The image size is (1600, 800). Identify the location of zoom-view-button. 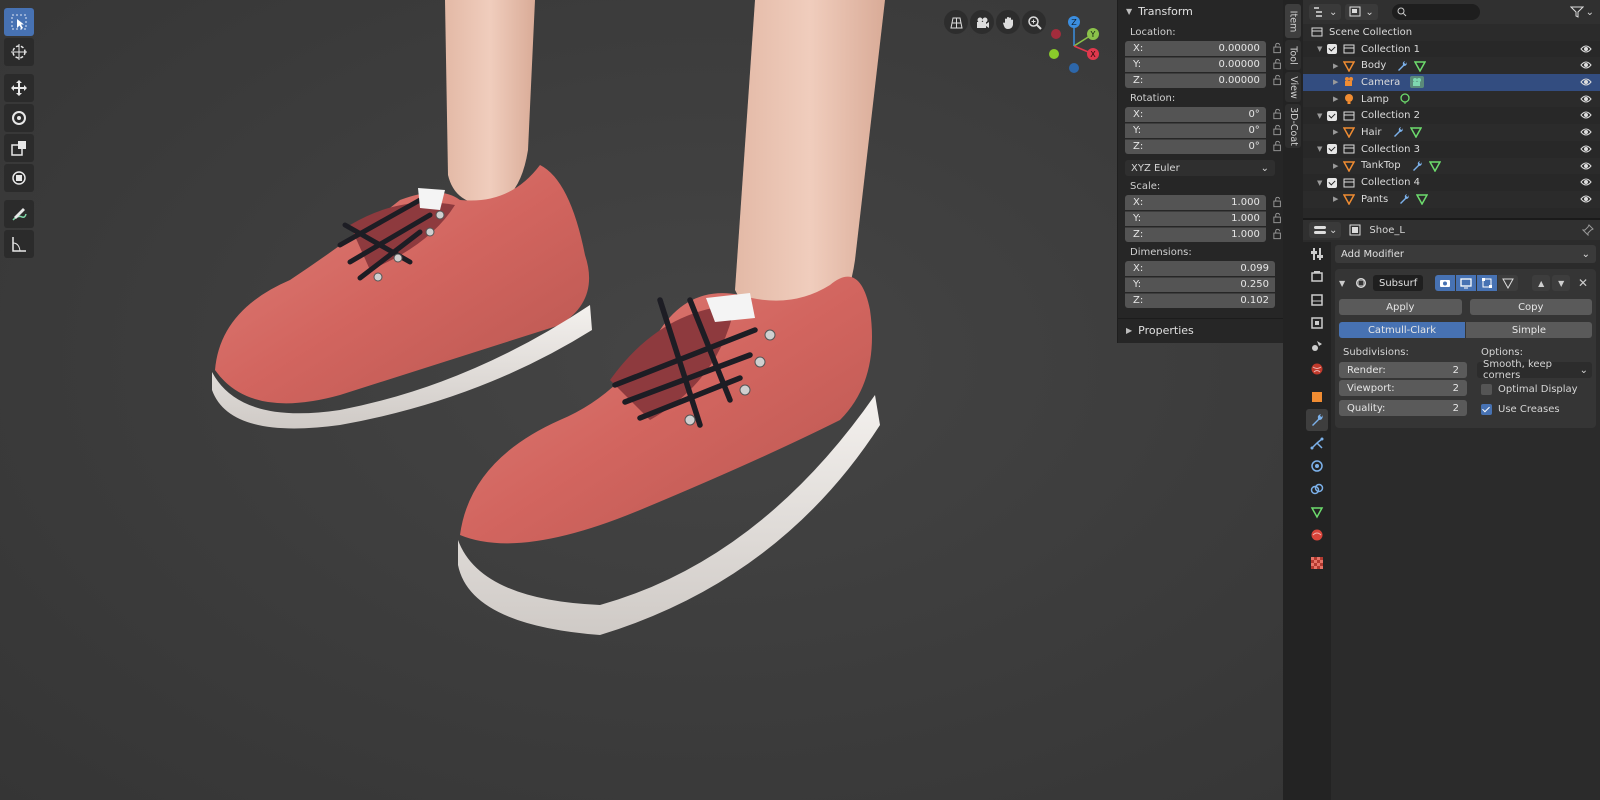
(1034, 22).